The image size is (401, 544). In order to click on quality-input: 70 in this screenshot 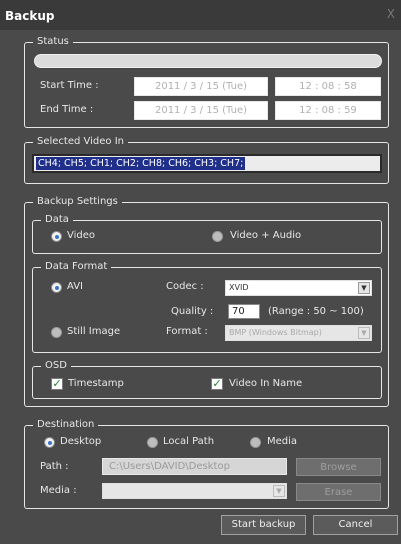, I will do `click(244, 311)`.